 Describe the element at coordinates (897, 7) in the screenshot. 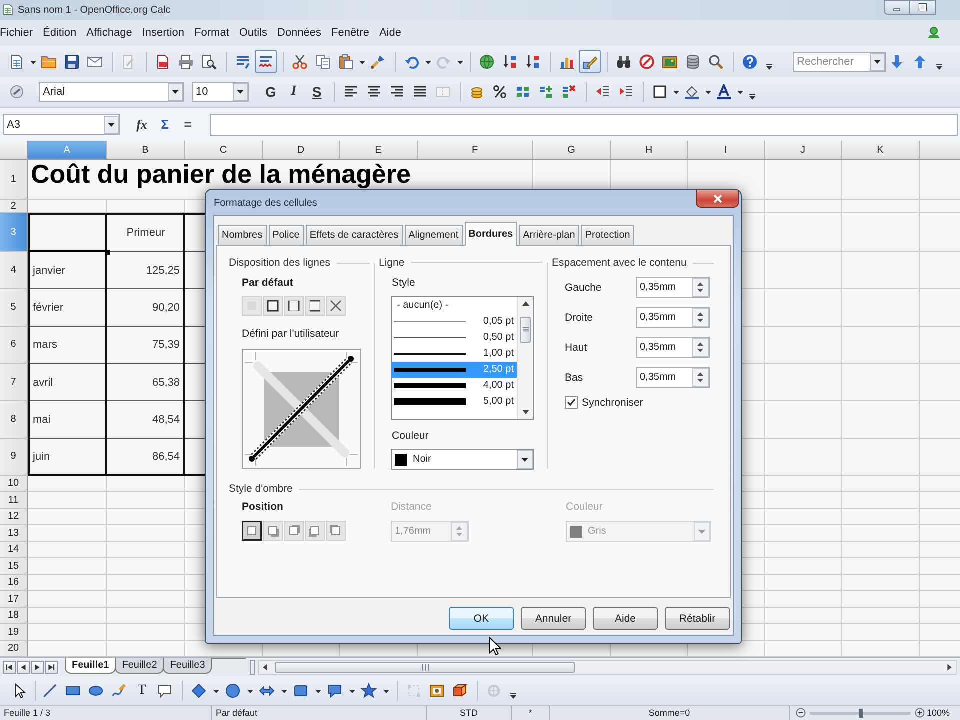

I see `minimize-button` at that location.